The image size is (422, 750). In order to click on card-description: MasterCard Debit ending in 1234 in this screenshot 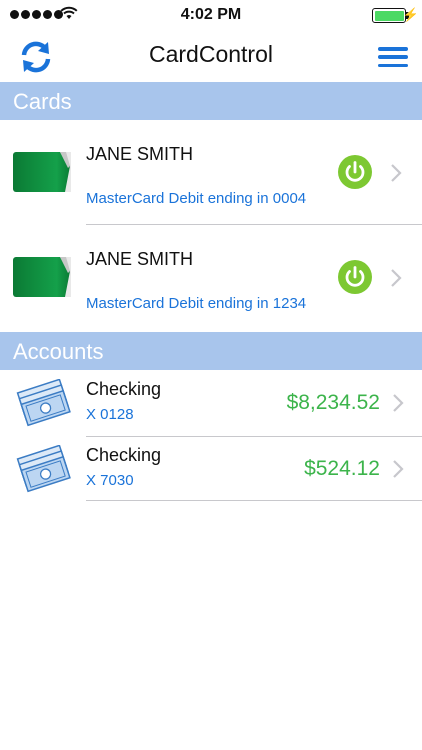, I will do `click(196, 303)`.